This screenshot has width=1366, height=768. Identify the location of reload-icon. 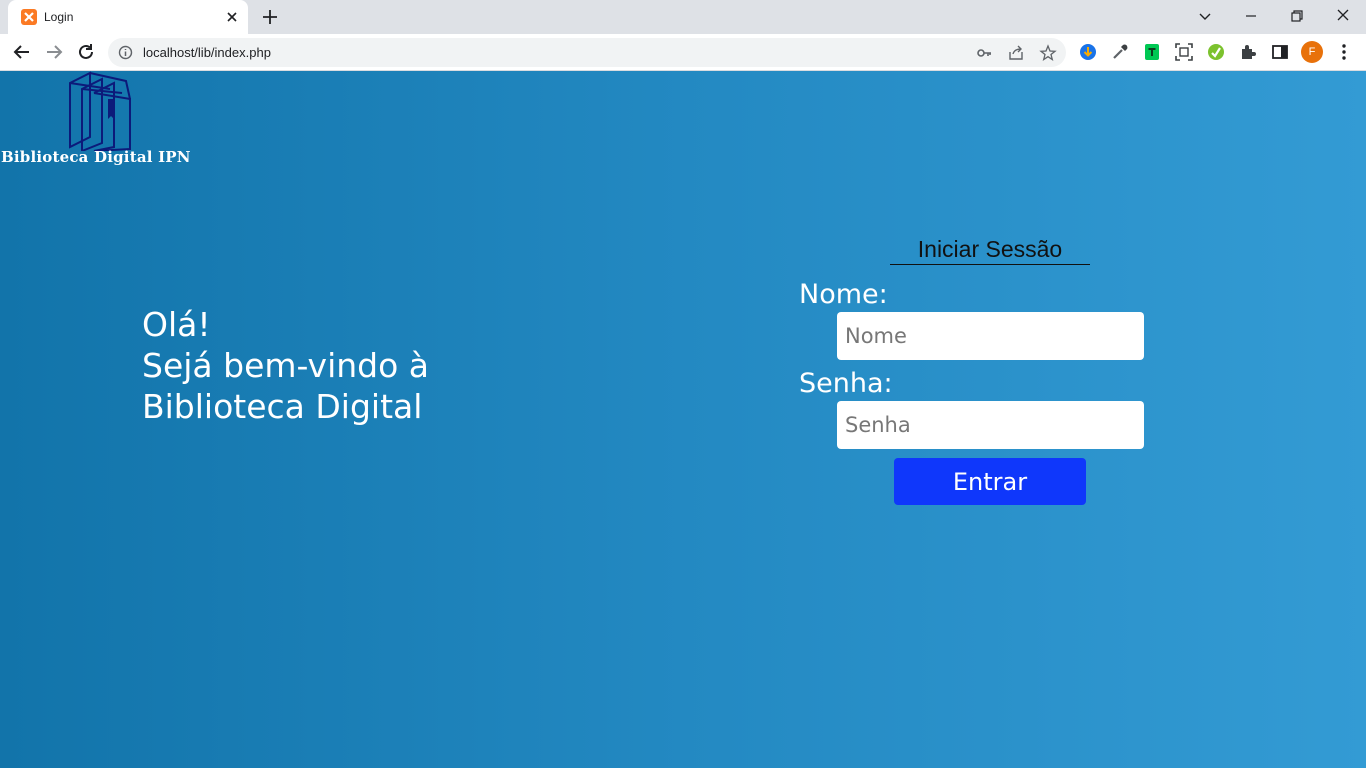
(86, 52).